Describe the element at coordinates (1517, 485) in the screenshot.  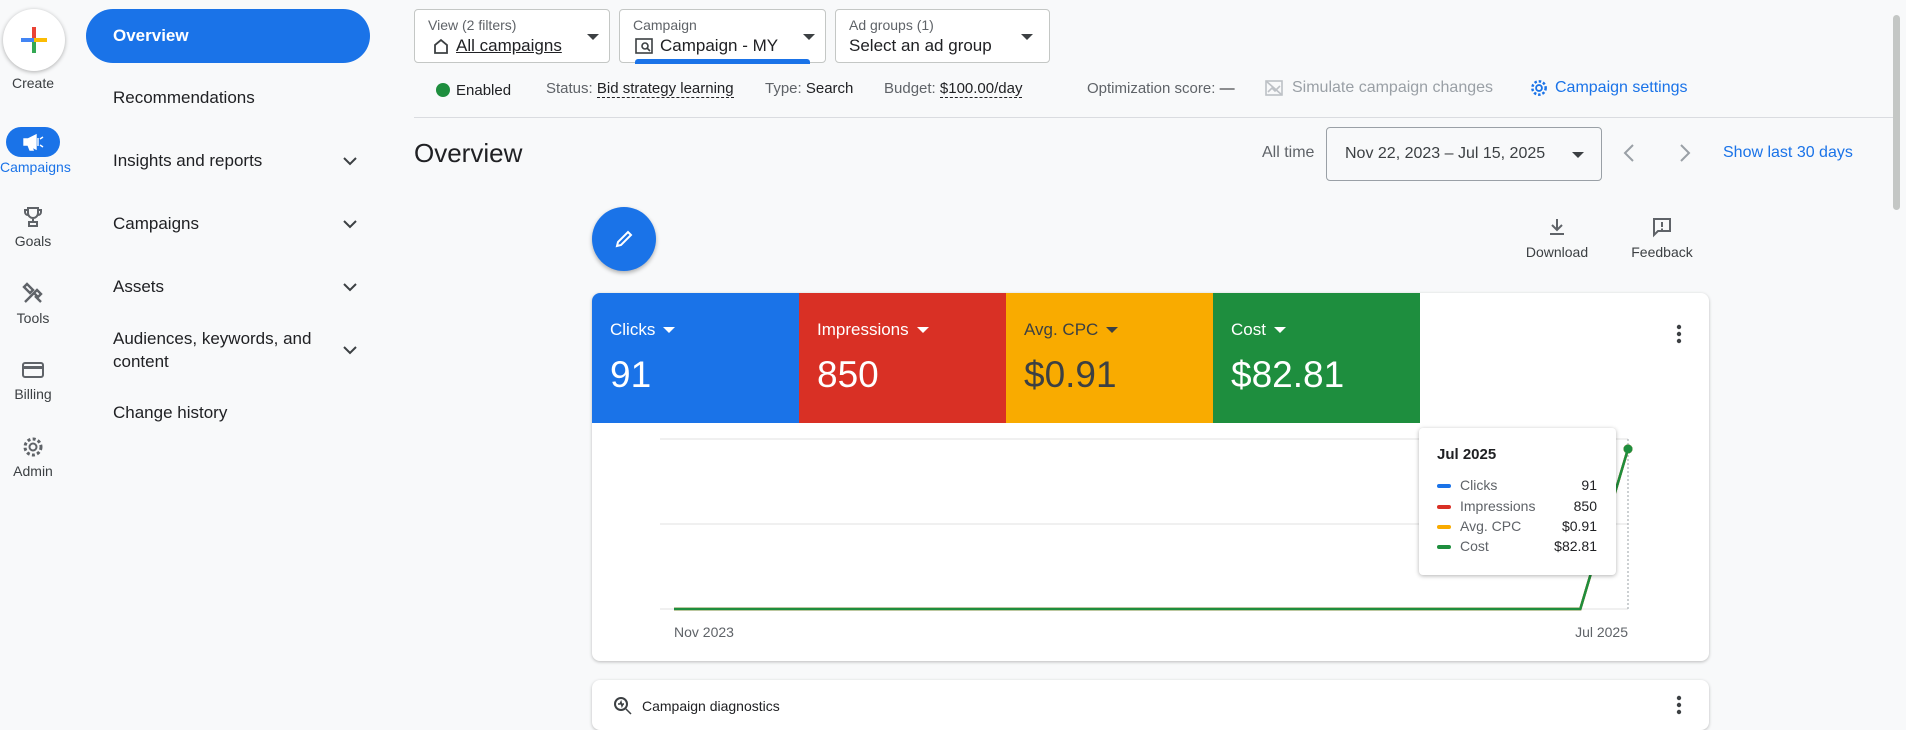
I see `tooltip-row-clicks: Clicks 91` at that location.